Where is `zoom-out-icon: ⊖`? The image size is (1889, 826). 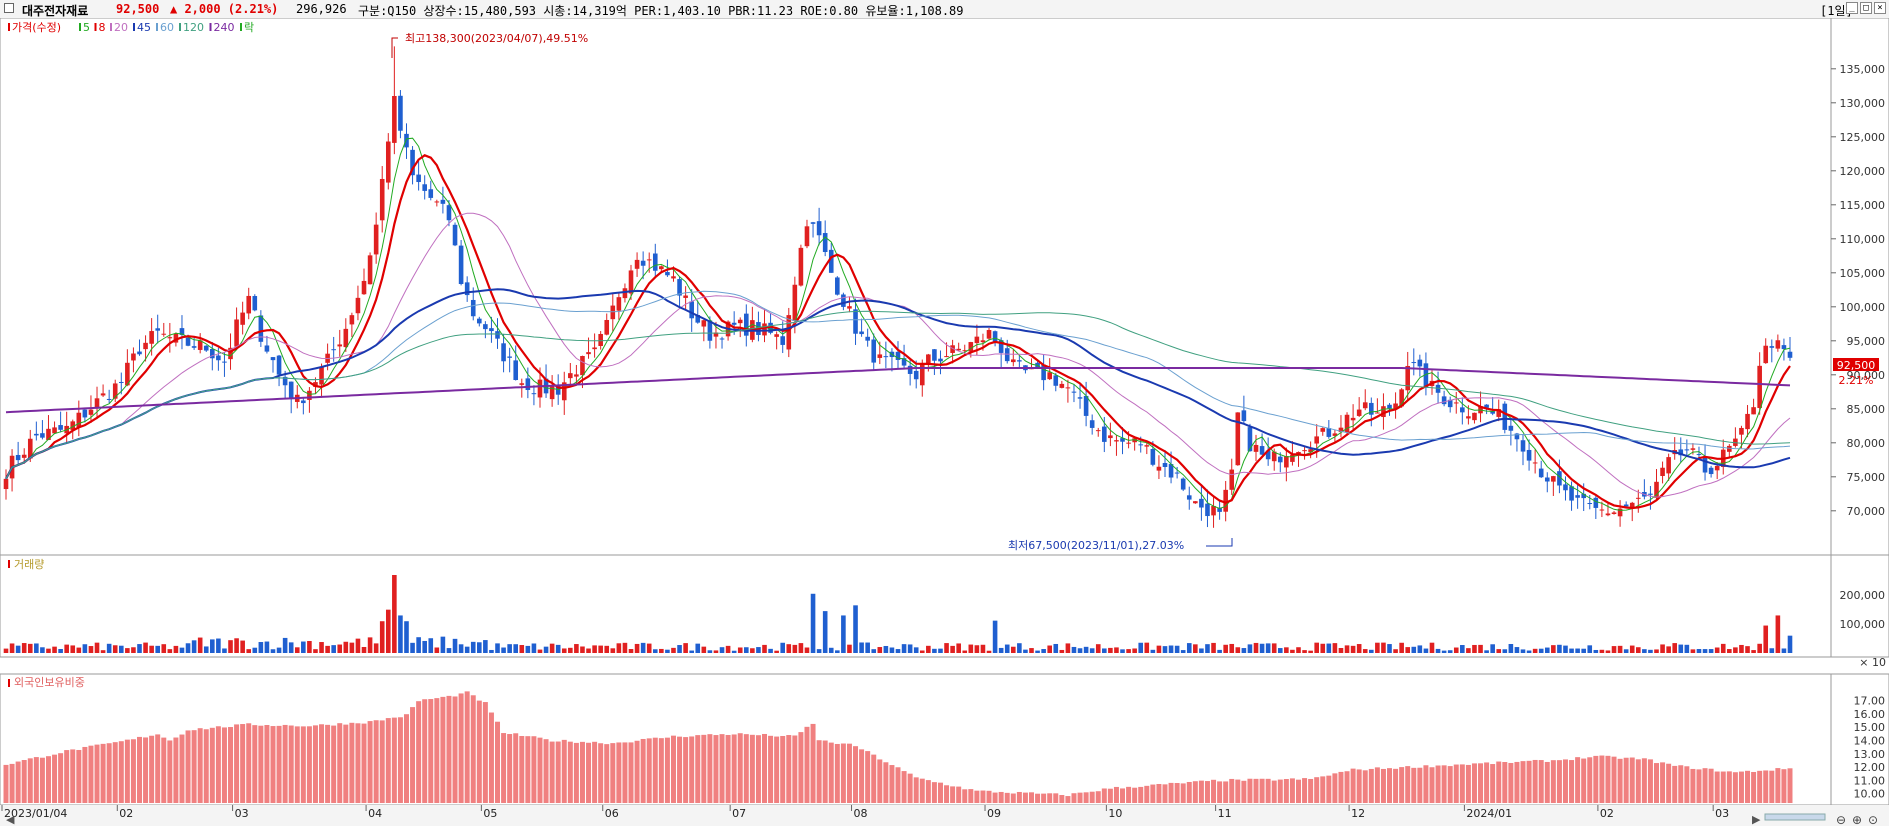 zoom-out-icon: ⊖ is located at coordinates (1841, 819).